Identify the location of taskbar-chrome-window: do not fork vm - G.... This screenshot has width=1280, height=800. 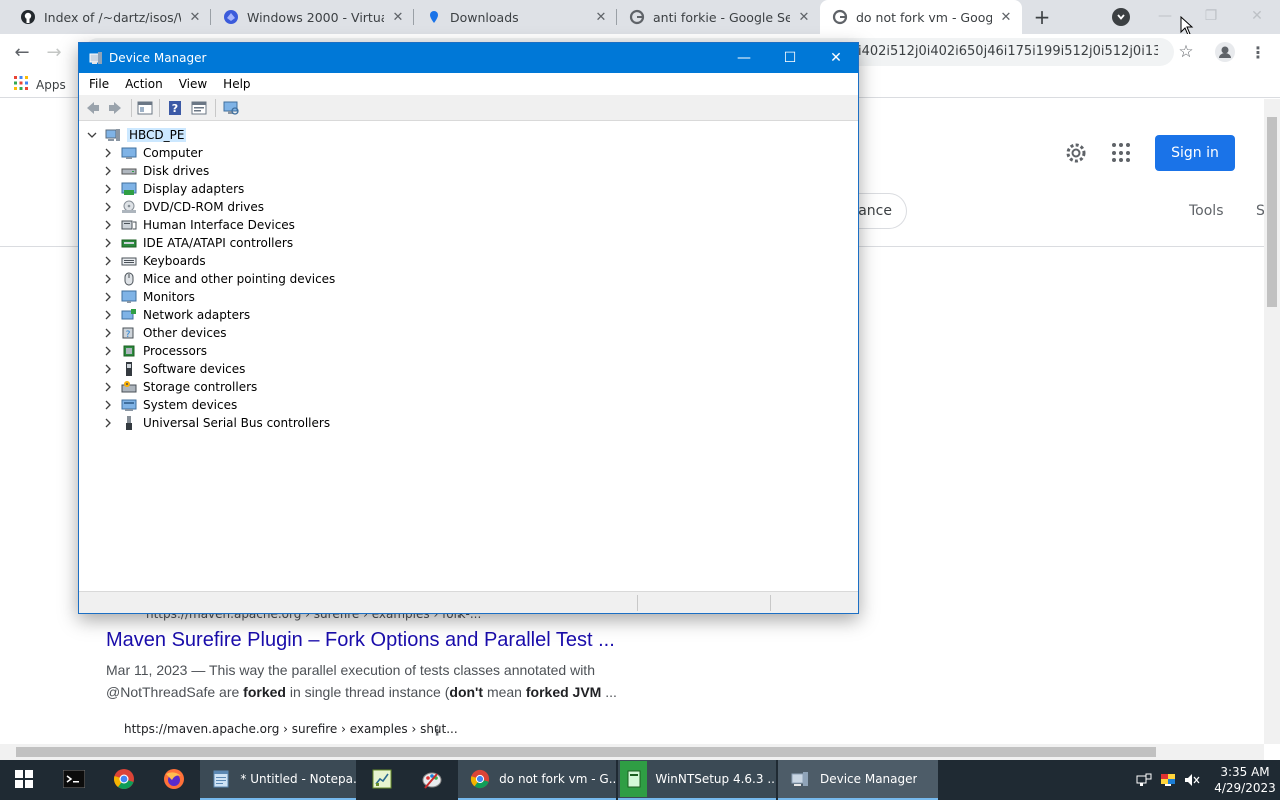
(537, 780).